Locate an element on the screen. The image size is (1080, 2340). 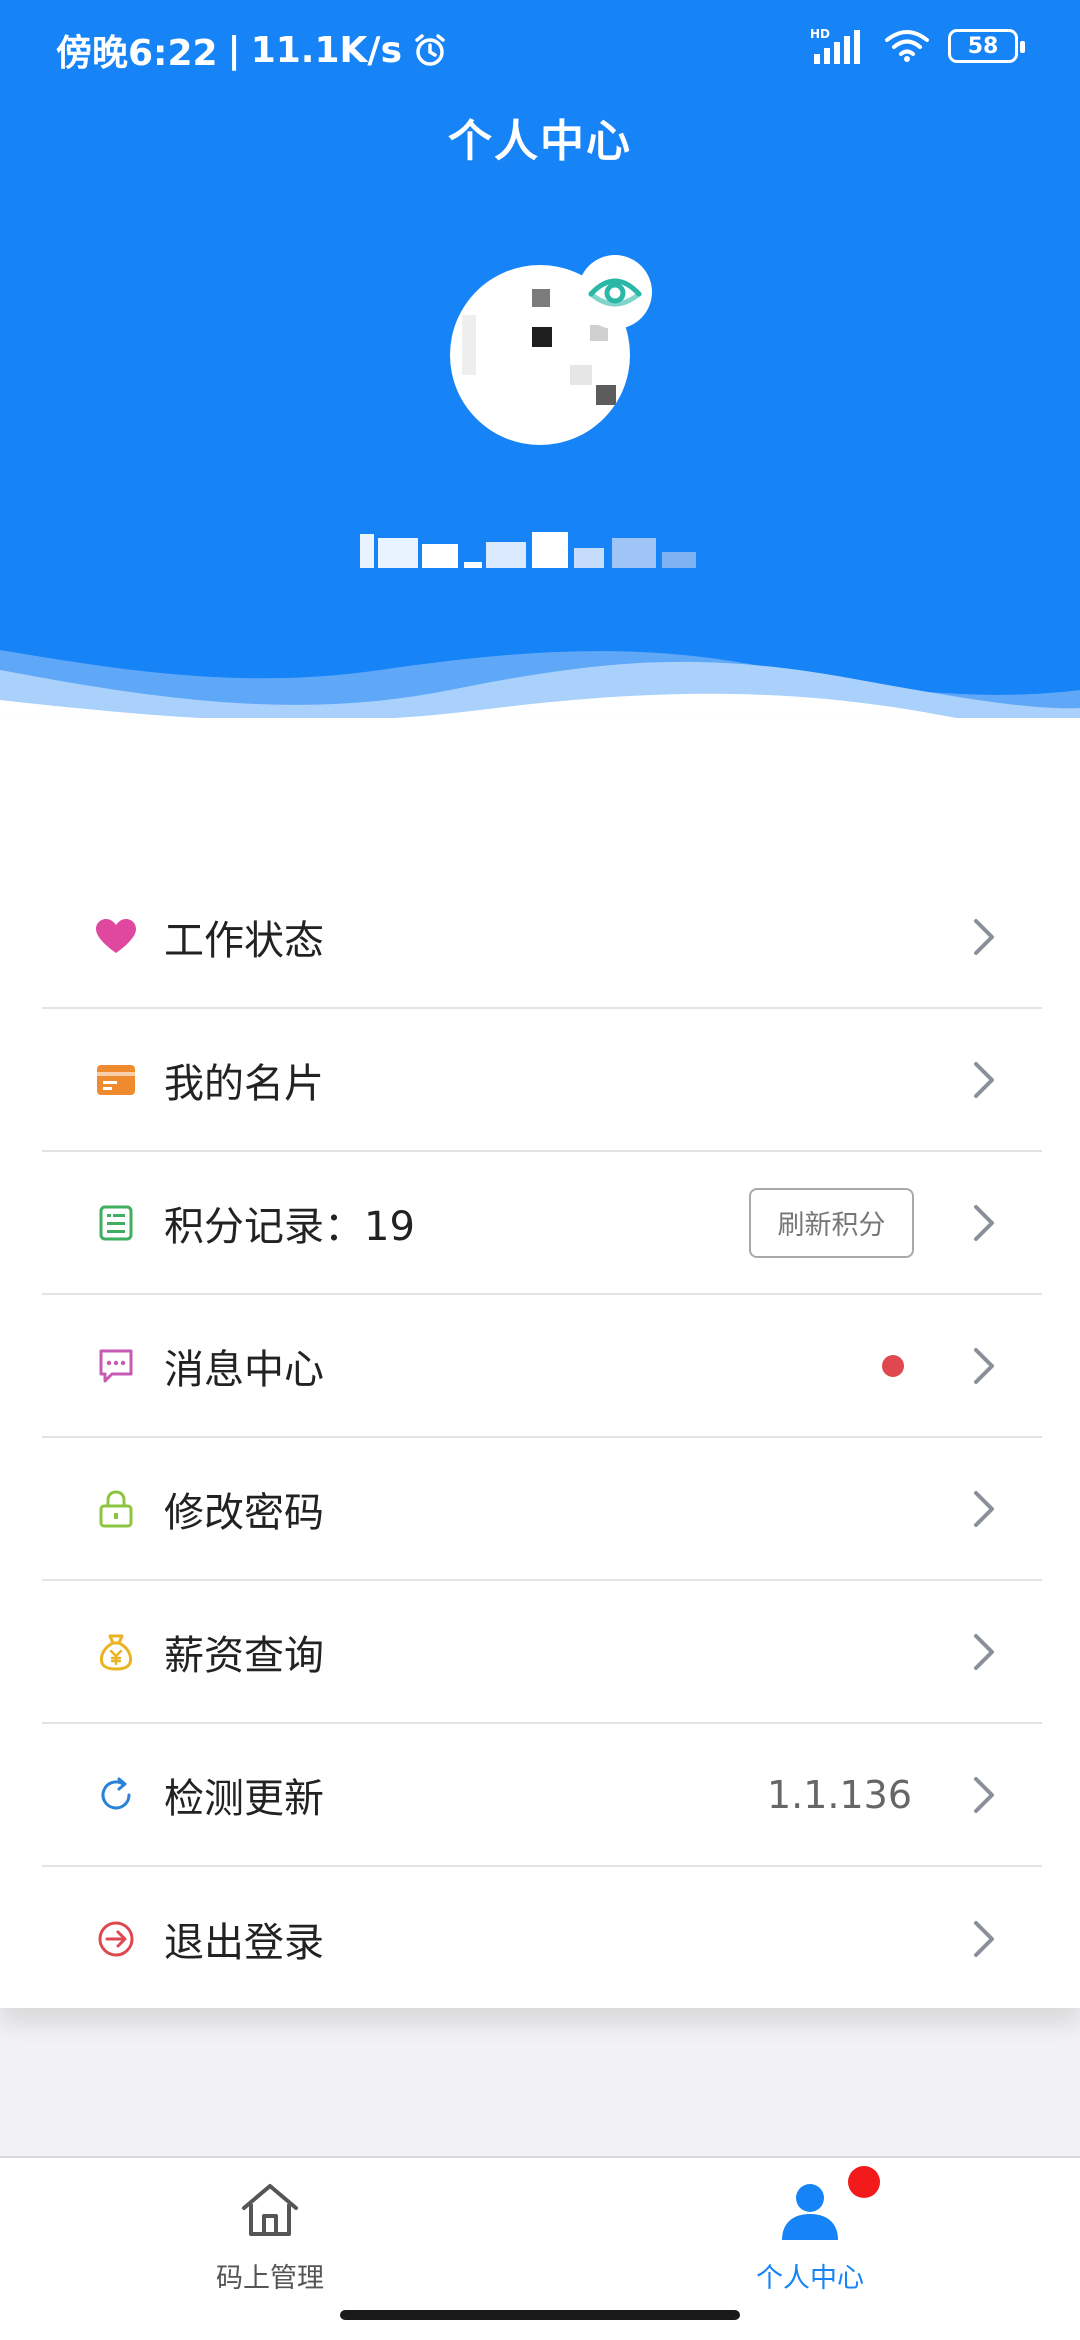
wifi-icon is located at coordinates (907, 46).